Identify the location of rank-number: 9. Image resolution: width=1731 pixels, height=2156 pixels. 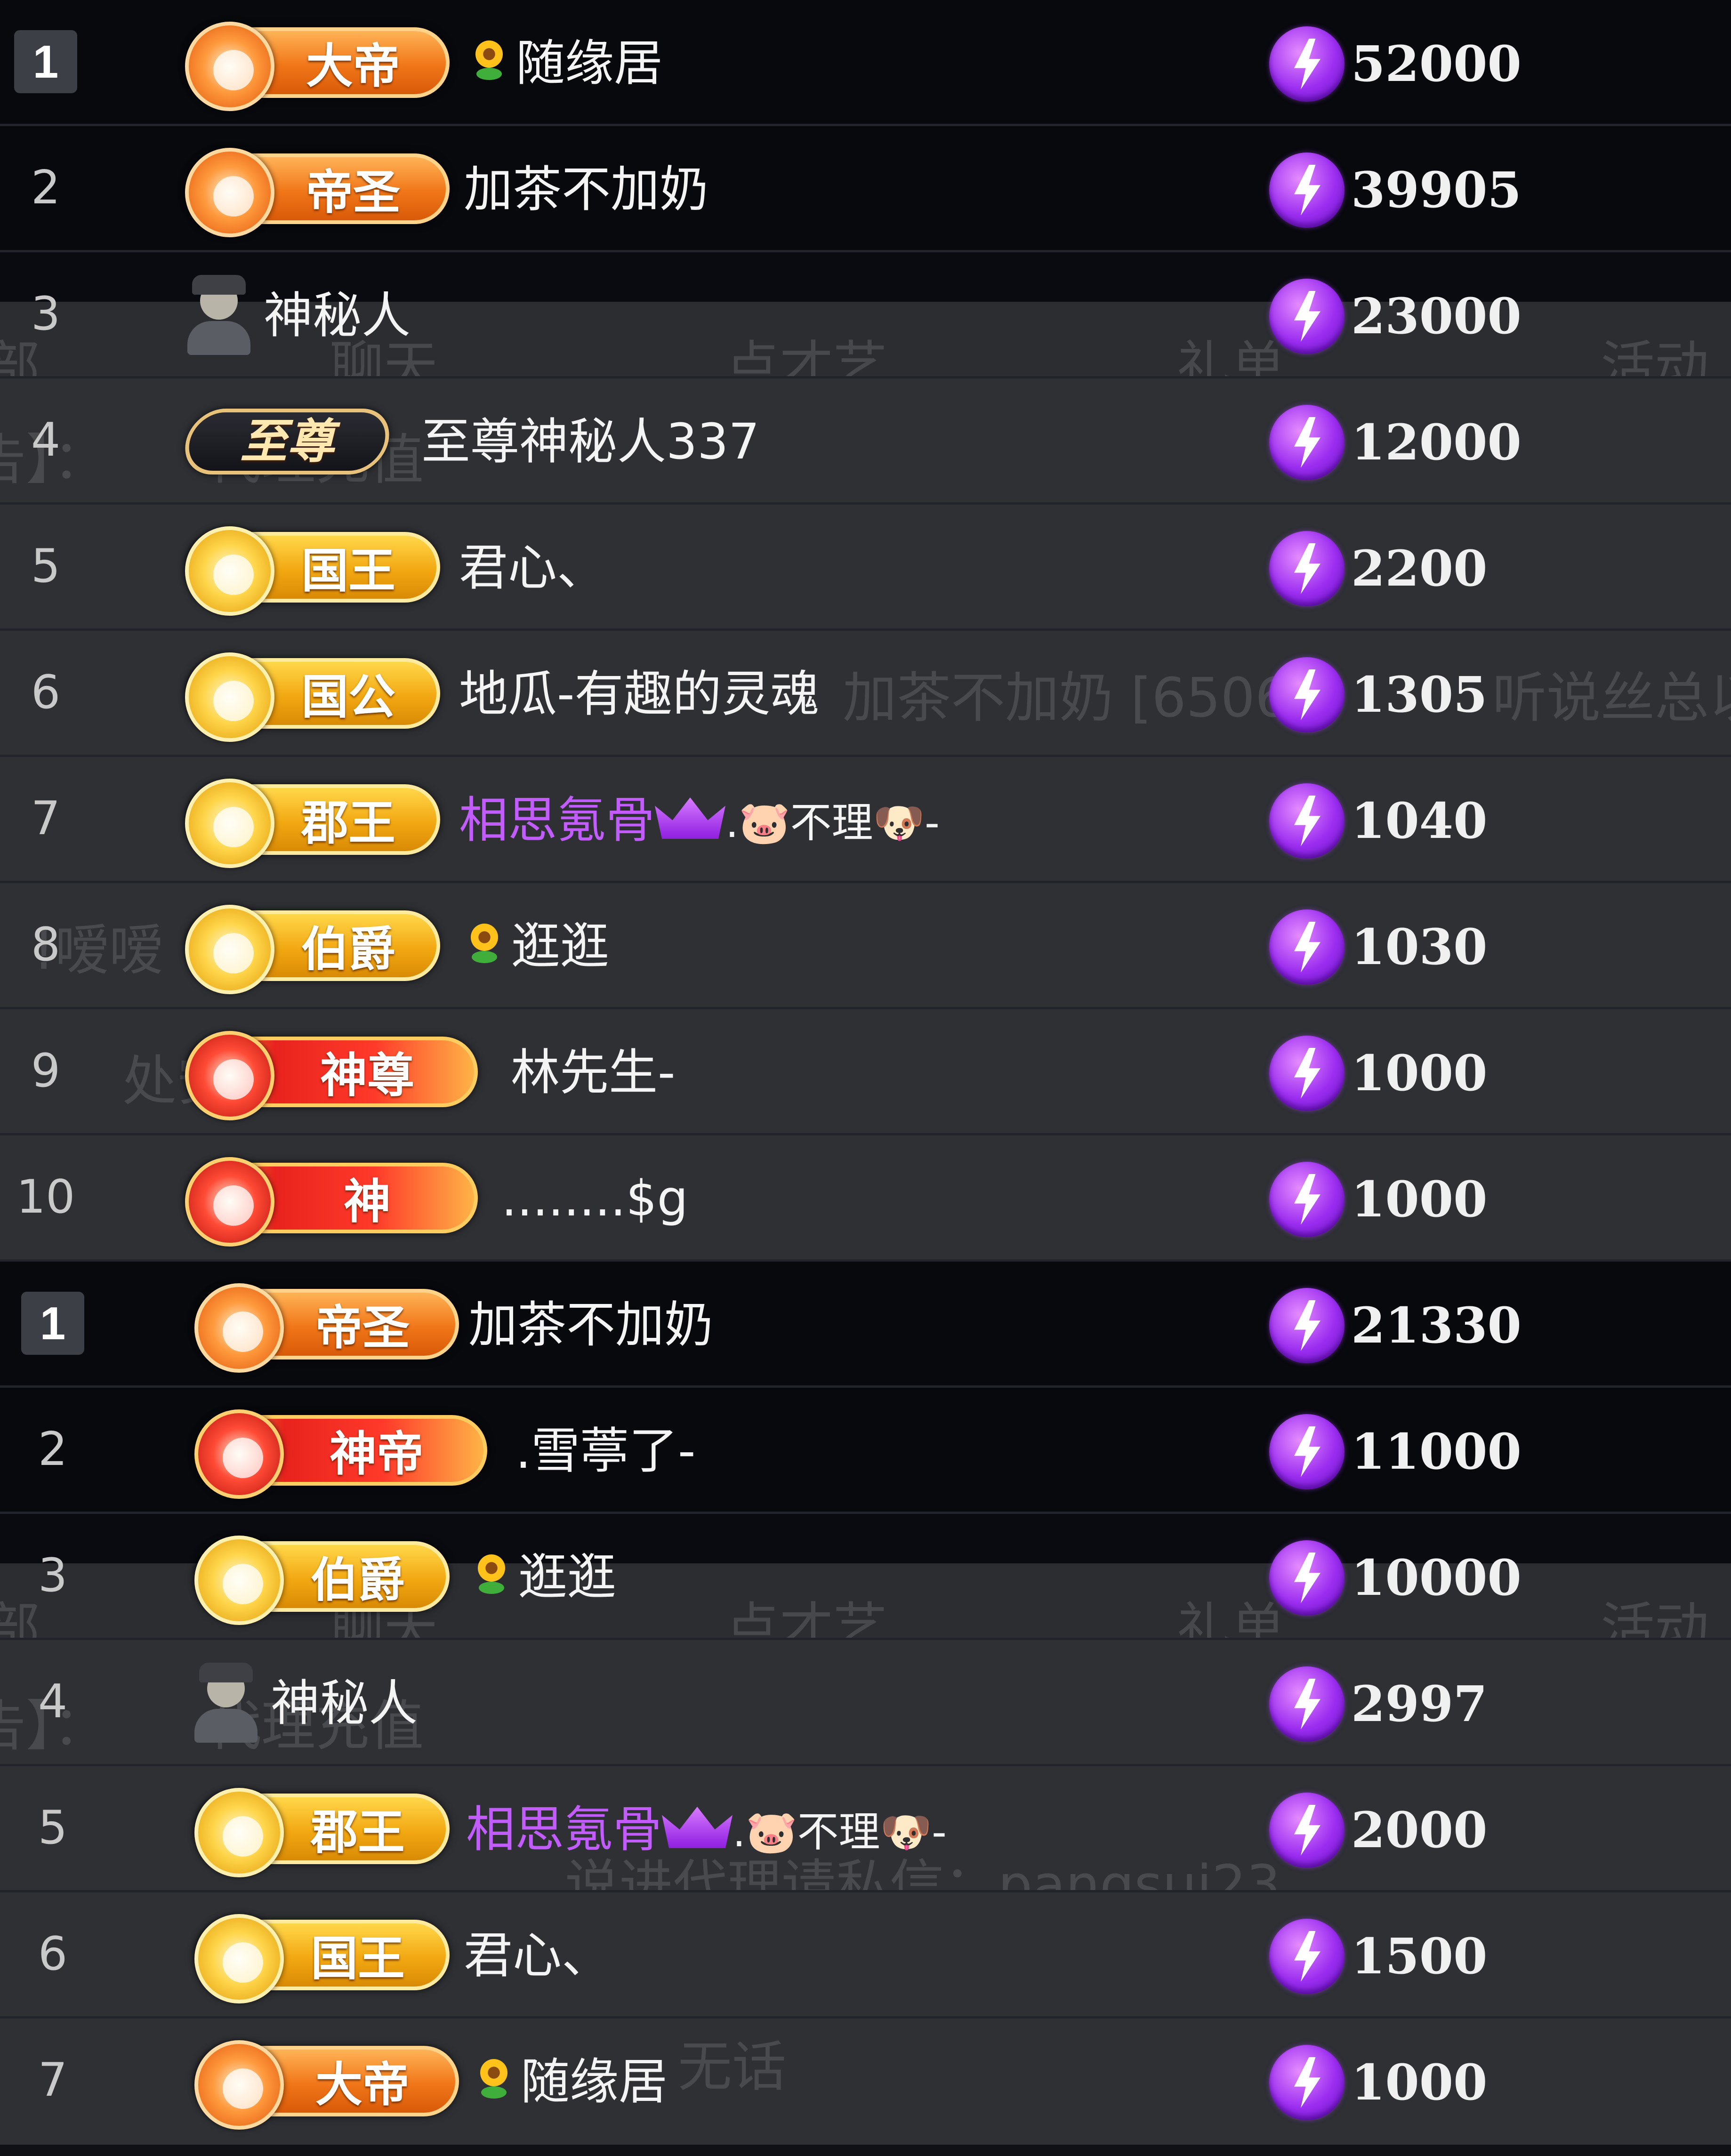
(46, 1071).